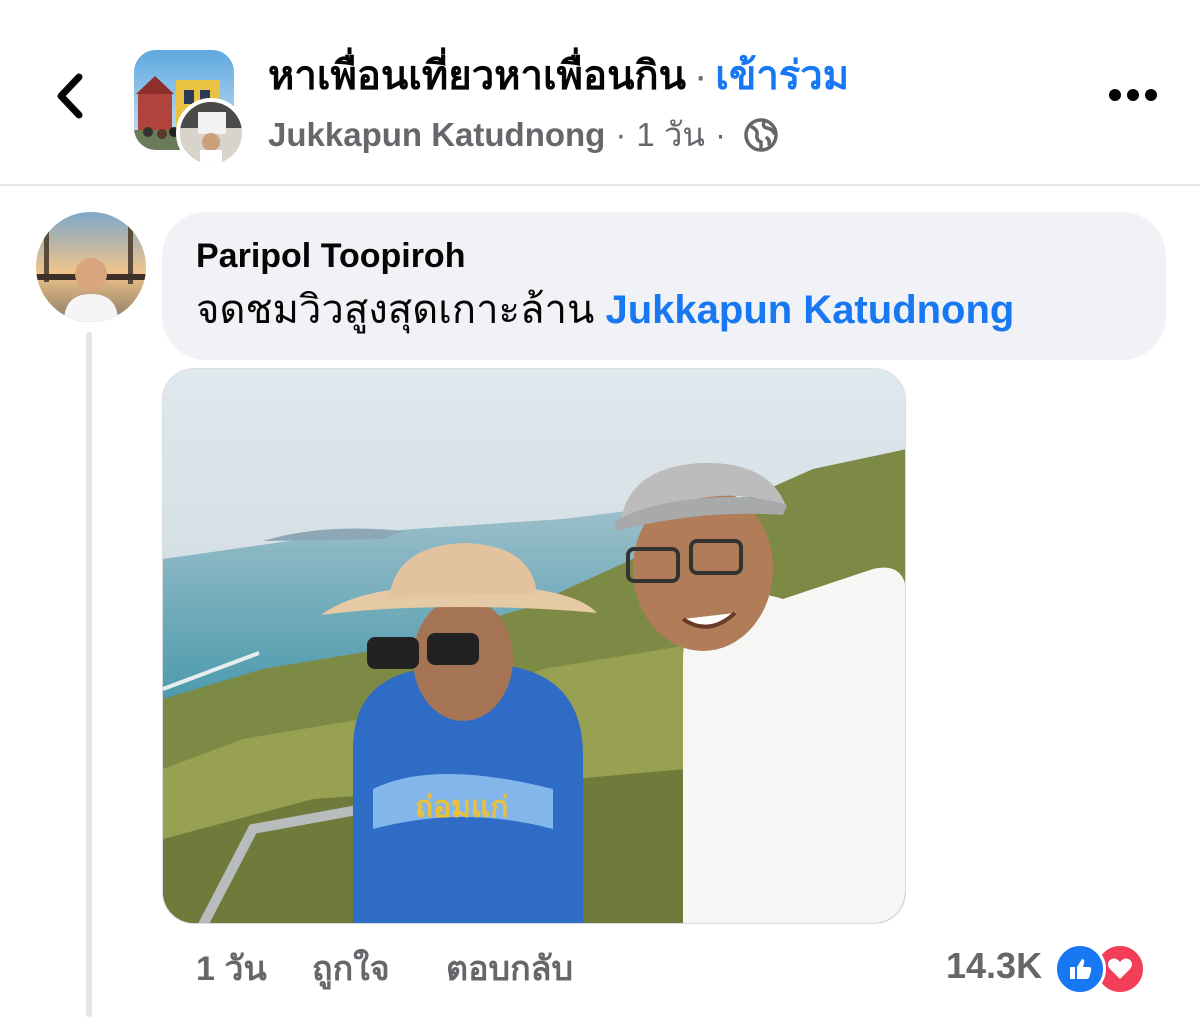 This screenshot has width=1200, height=1017. Describe the element at coordinates (1048, 966) in the screenshot. I see `reaction-summary: 14.3K` at that location.